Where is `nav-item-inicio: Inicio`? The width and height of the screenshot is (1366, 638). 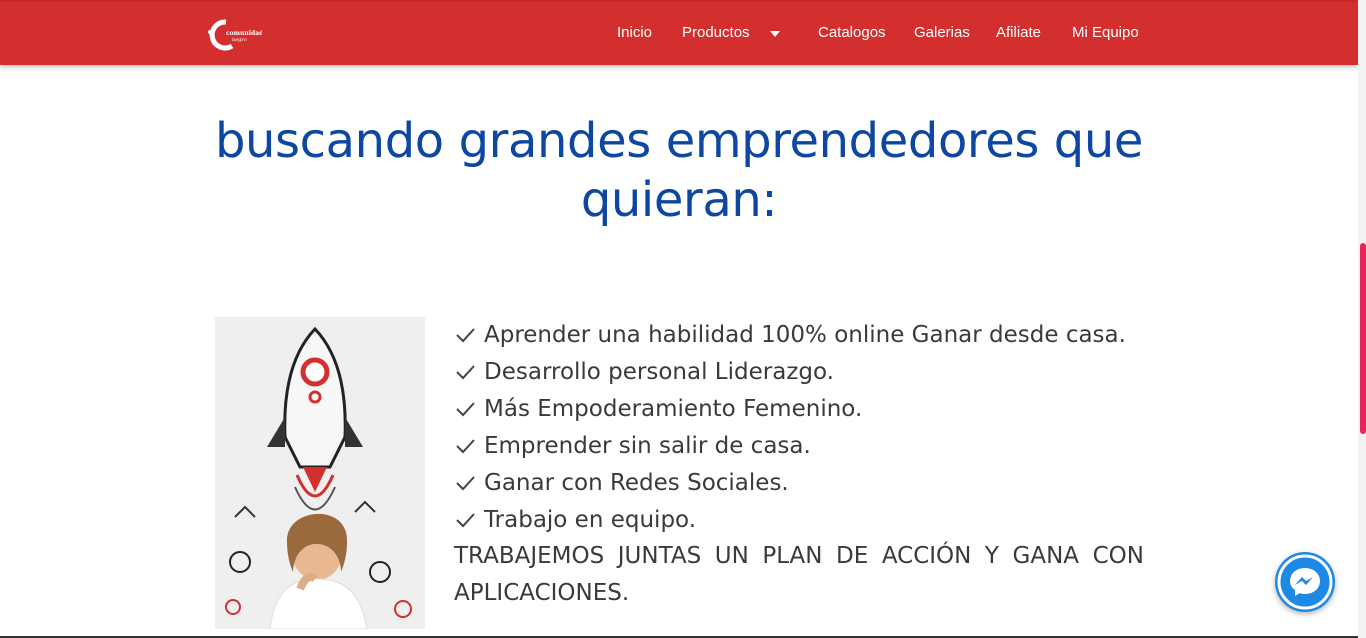 nav-item-inicio: Inicio is located at coordinates (634, 32).